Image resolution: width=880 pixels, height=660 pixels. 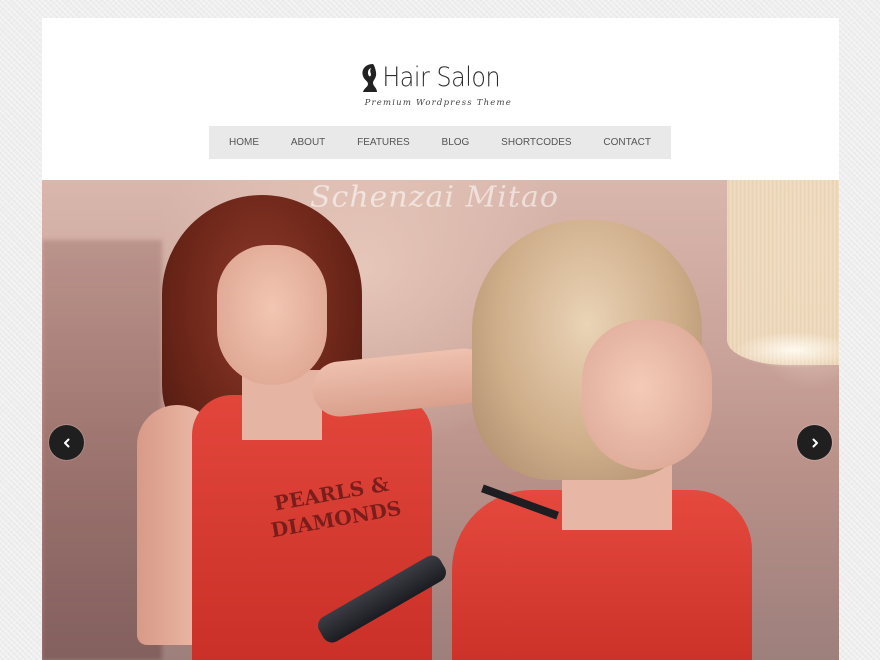 What do you see at coordinates (783, 350) in the screenshot?
I see `lamp-glow` at bounding box center [783, 350].